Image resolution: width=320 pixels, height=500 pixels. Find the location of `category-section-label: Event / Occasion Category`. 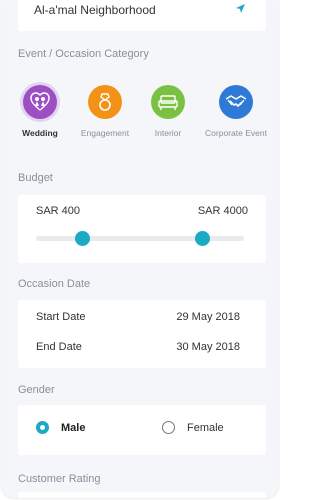

category-section-label: Event / Occasion Category is located at coordinates (83, 54).